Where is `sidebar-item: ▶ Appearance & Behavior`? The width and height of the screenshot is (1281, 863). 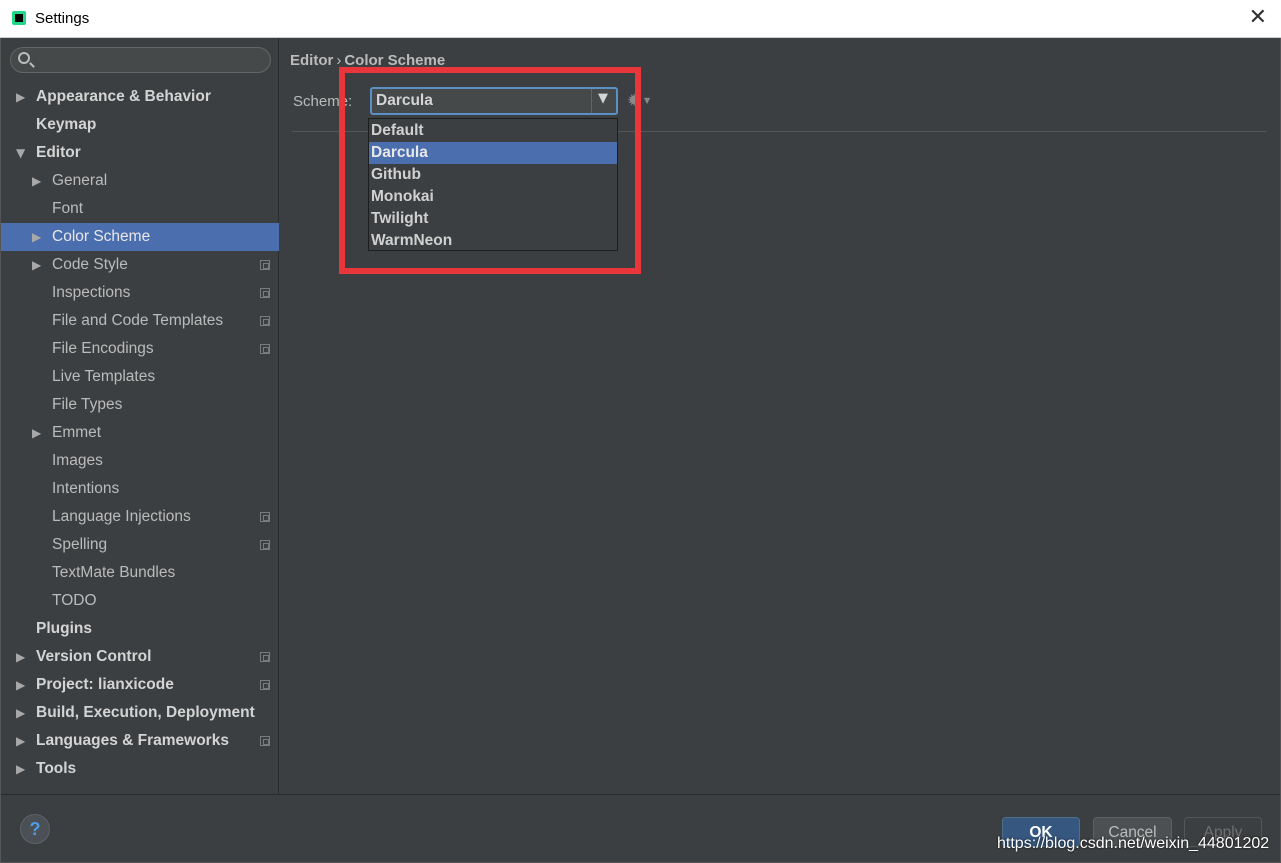
sidebar-item: ▶ Appearance & Behavior is located at coordinates (140, 97).